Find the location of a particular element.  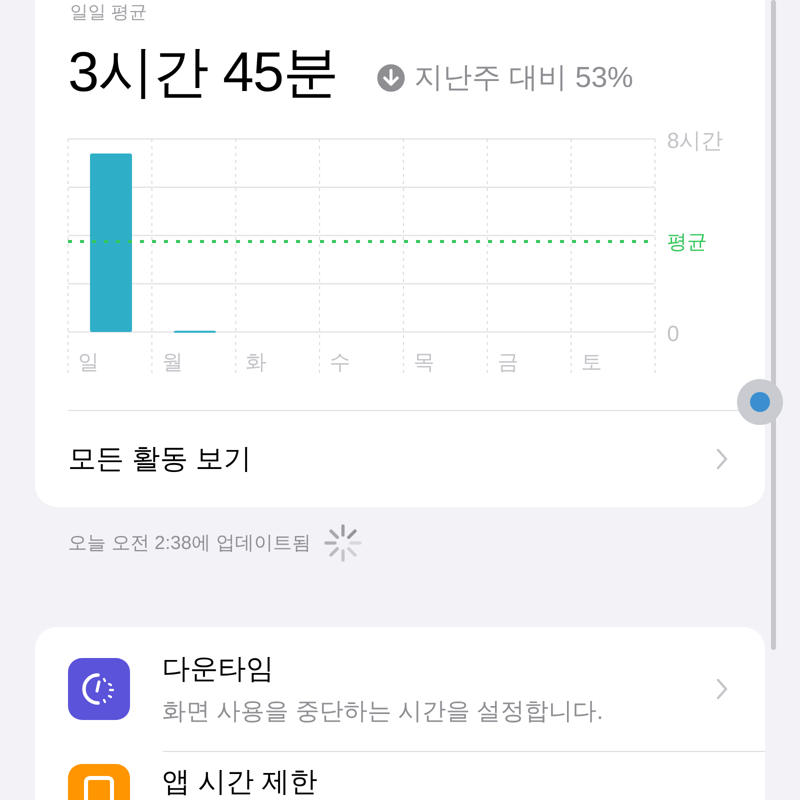

setting-subtitle: 화면 사용을 중단하는 시간을 설정합니다. is located at coordinates (383, 712).